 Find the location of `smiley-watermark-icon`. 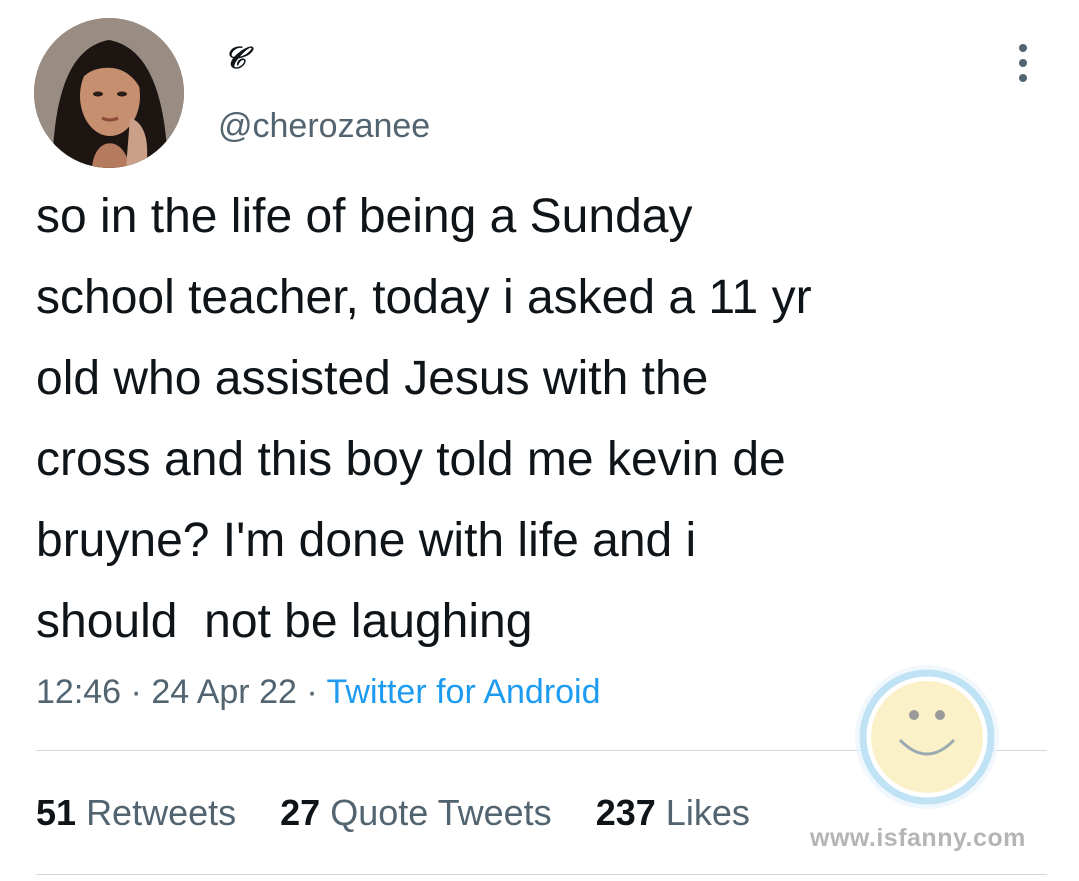

smiley-watermark-icon is located at coordinates (927, 737).